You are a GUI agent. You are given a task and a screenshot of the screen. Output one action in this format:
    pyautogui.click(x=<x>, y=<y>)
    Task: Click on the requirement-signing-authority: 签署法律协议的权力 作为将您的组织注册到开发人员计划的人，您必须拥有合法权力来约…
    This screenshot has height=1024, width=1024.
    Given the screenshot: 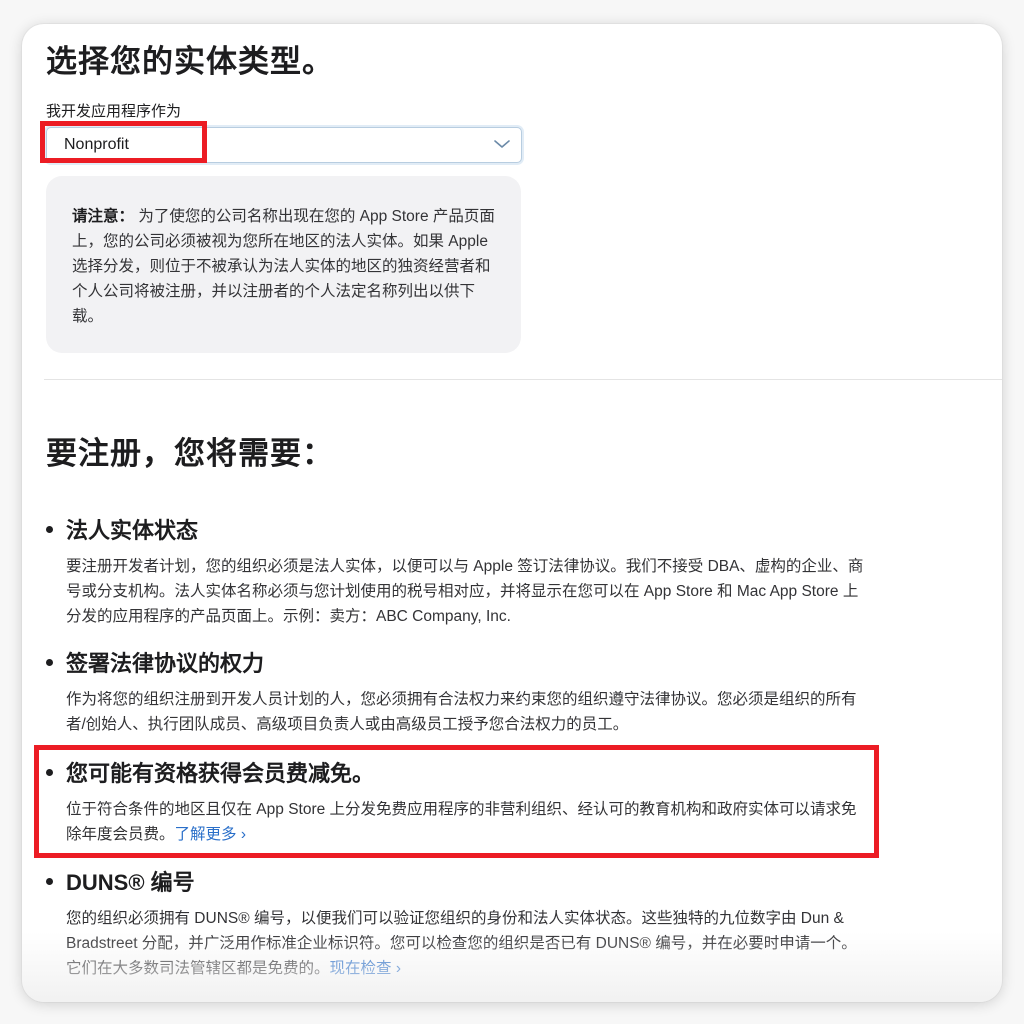 What is the action you would take?
    pyautogui.click(x=456, y=692)
    